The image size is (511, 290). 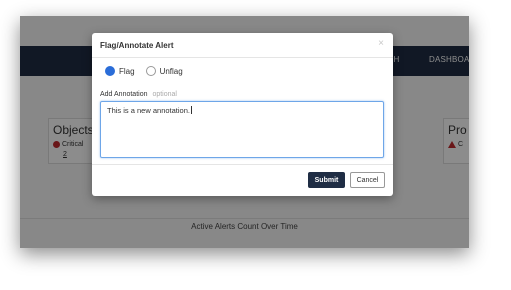 I want to click on annotation-textarea: This is a new annotation., so click(x=242, y=129).